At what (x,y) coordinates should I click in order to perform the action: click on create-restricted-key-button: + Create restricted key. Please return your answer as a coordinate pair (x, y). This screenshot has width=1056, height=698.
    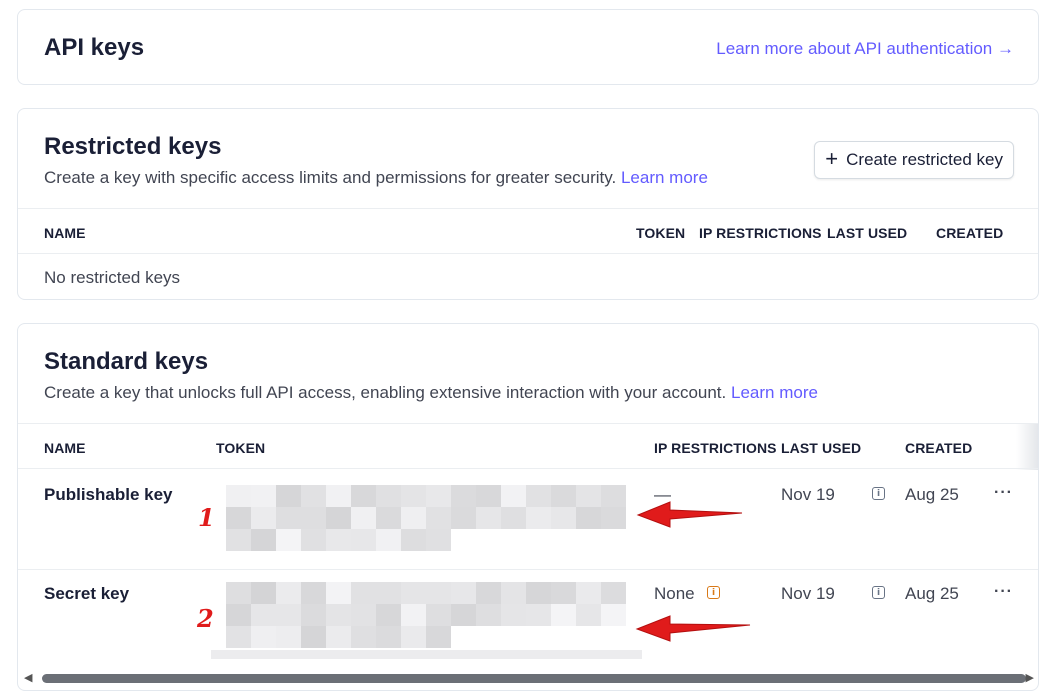
    Looking at the image, I should click on (914, 160).